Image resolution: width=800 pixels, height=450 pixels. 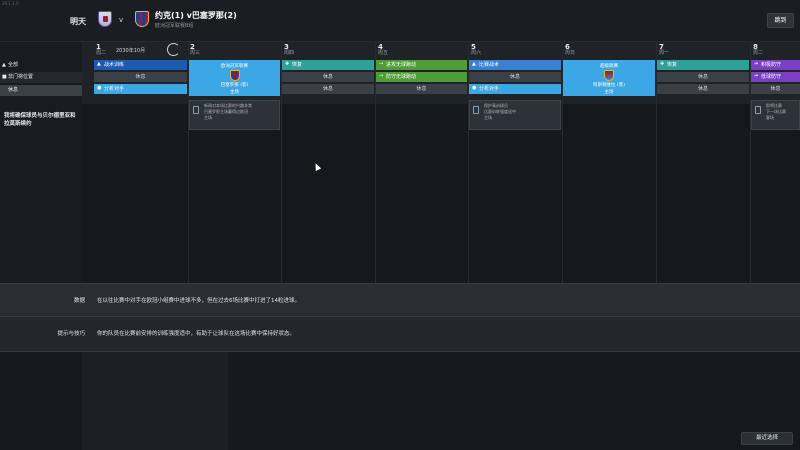 What do you see at coordinates (515, 49) in the screenshot?
I see `day-header: 5 周六` at bounding box center [515, 49].